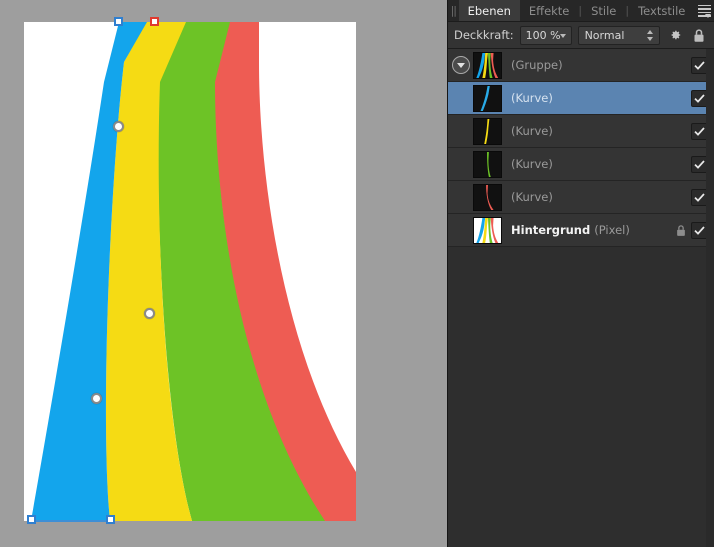  What do you see at coordinates (154, 21) in the screenshot?
I see `node-top-right` at bounding box center [154, 21].